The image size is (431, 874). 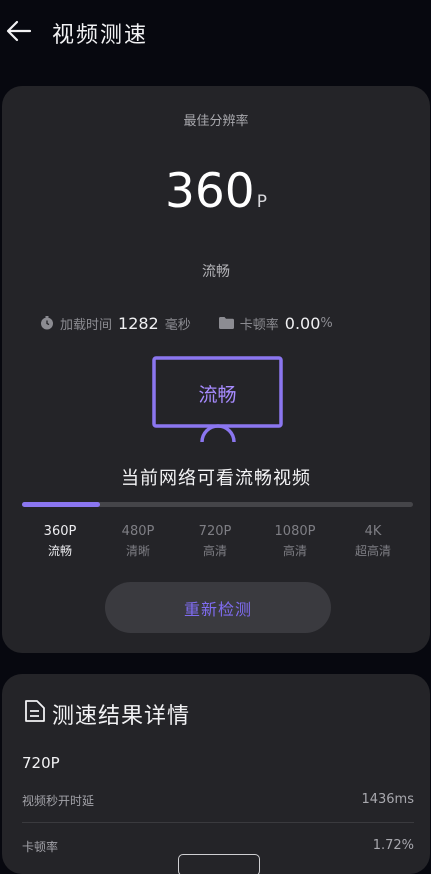 I want to click on divider, so click(x=218, y=822).